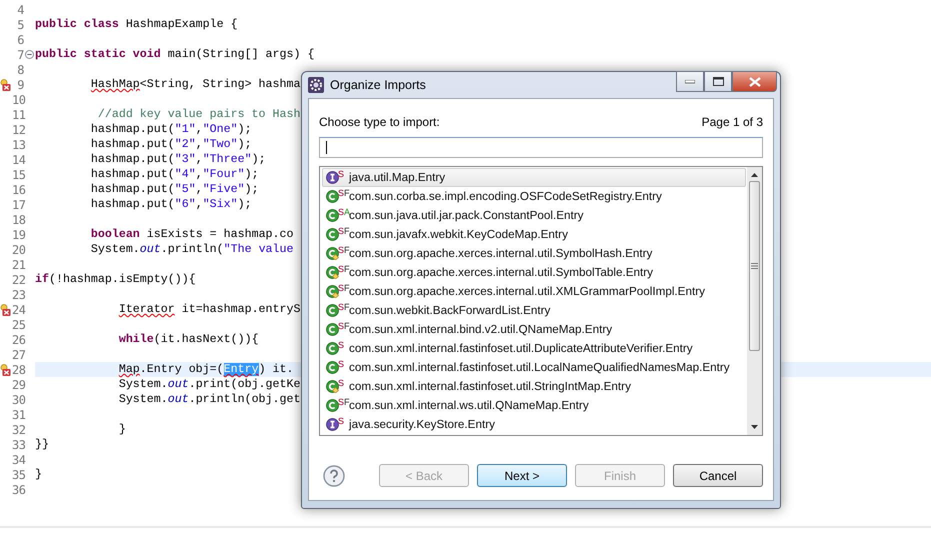  What do you see at coordinates (209, 384) in the screenshot?
I see `code-line: System.out.print(obj.getKe` at bounding box center [209, 384].